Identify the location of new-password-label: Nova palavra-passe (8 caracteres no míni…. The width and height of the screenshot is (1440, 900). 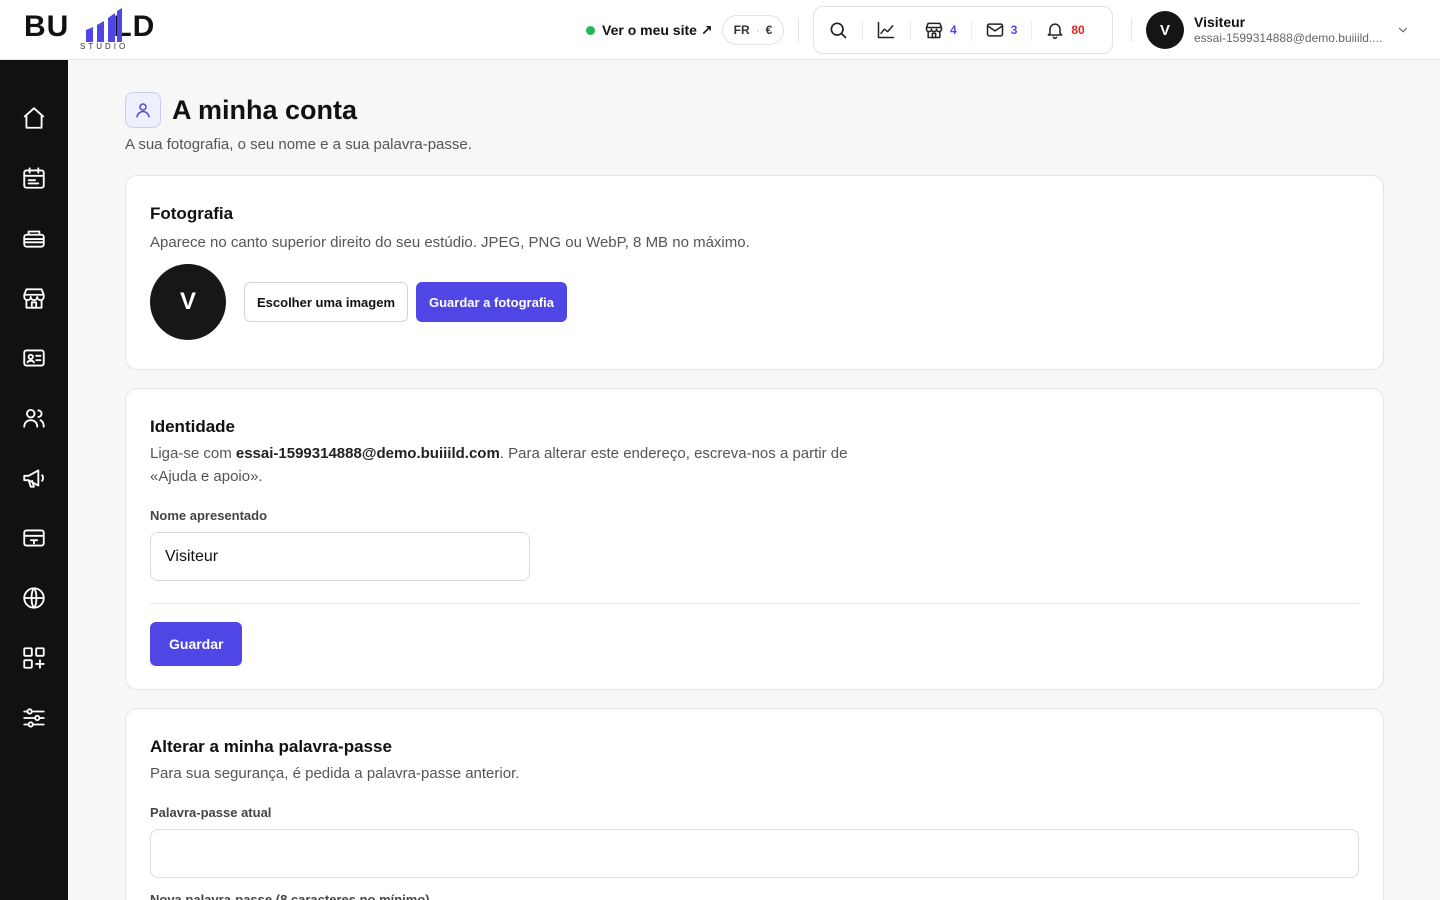
(290, 896).